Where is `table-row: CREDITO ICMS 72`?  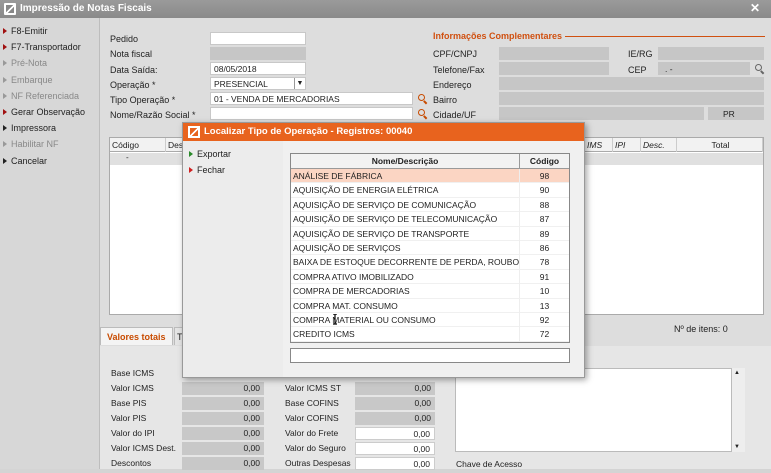
table-row: CREDITO ICMS 72 is located at coordinates (430, 334).